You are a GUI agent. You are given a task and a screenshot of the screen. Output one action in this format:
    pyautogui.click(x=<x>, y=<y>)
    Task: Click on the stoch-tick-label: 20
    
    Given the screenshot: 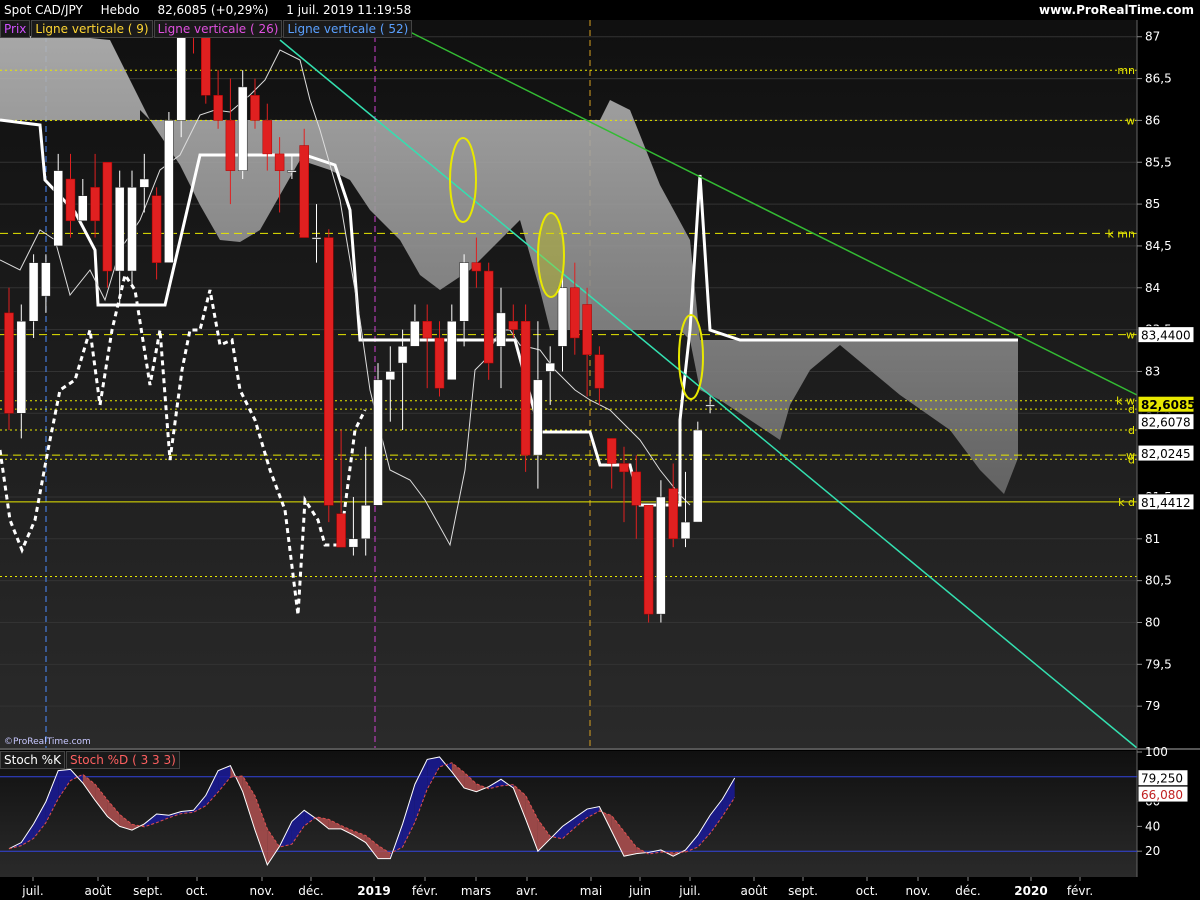 What is the action you would take?
    pyautogui.click(x=1152, y=851)
    